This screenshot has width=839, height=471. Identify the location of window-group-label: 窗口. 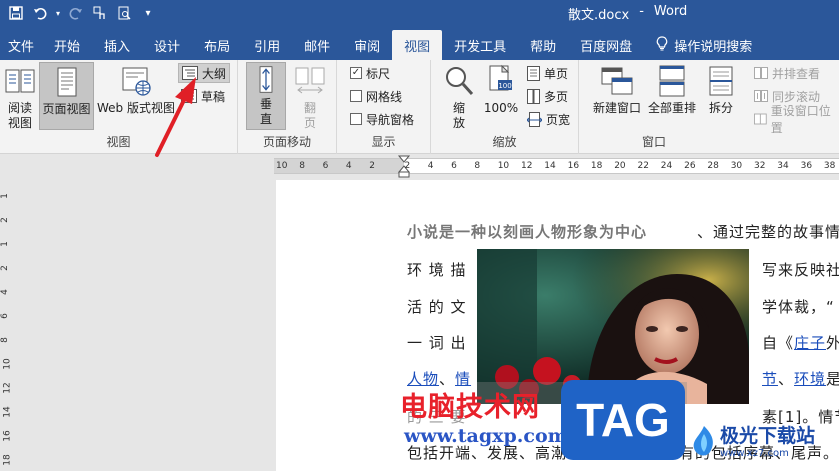
(653, 142).